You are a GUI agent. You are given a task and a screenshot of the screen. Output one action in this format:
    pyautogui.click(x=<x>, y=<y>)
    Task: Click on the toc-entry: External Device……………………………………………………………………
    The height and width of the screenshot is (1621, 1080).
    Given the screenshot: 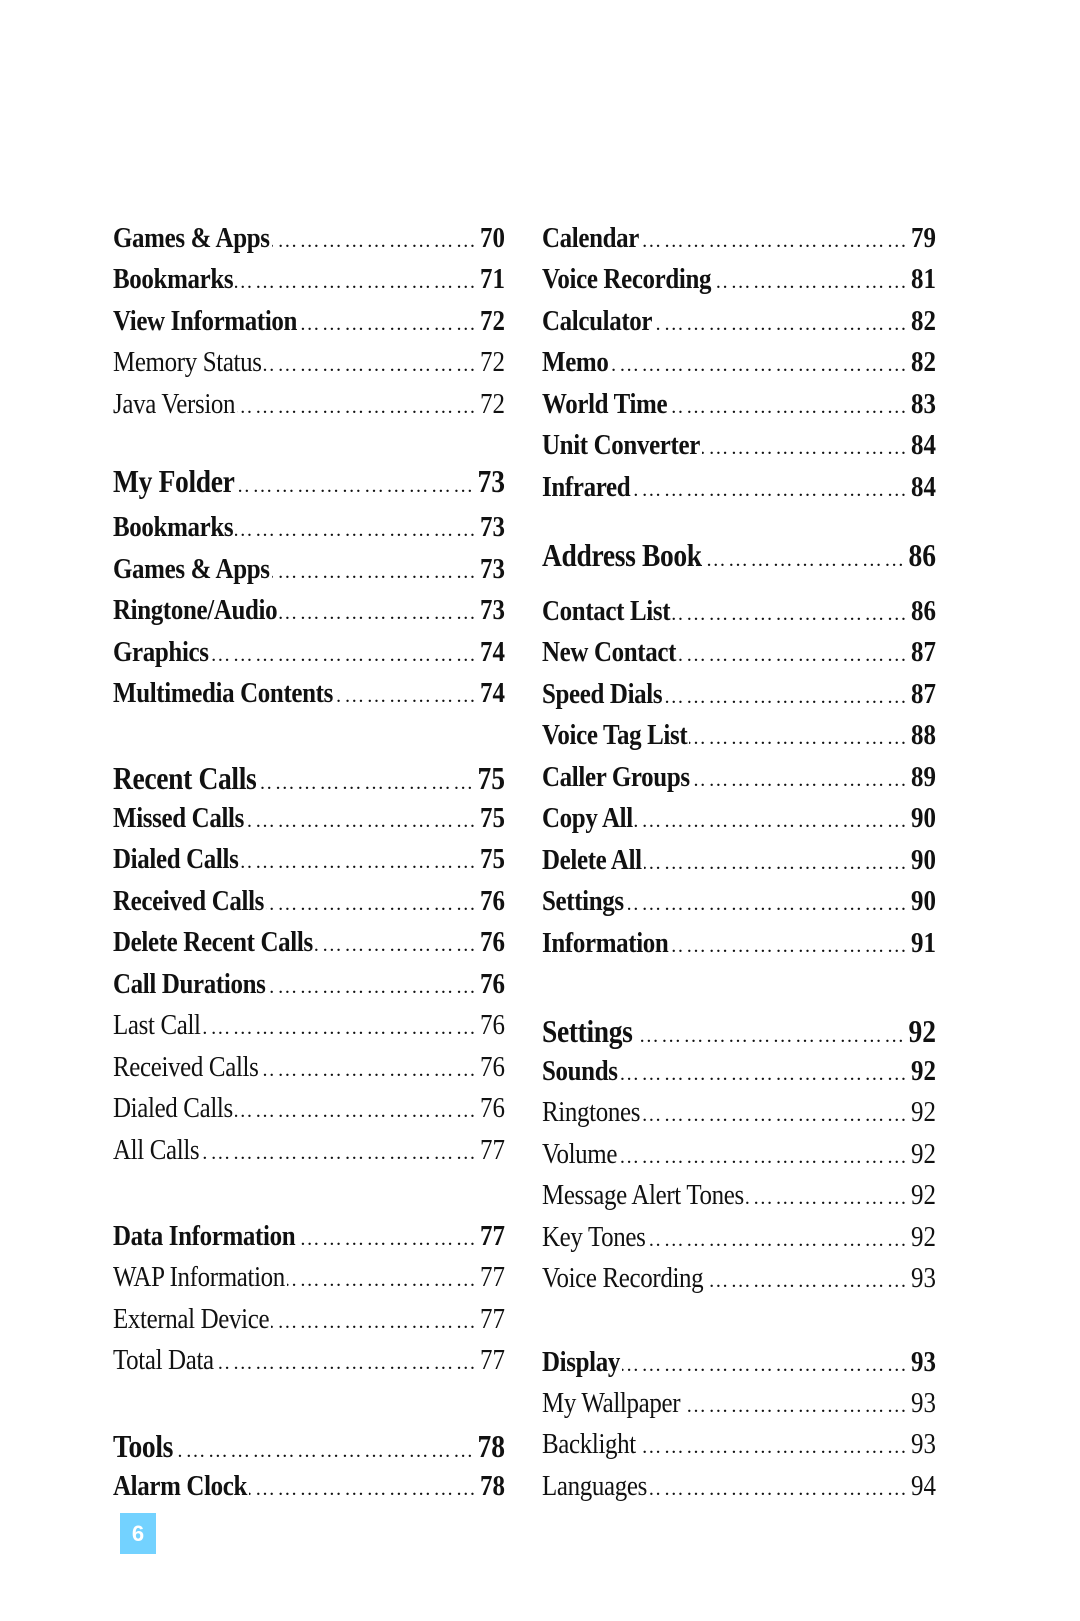 What is the action you would take?
    pyautogui.click(x=309, y=1323)
    